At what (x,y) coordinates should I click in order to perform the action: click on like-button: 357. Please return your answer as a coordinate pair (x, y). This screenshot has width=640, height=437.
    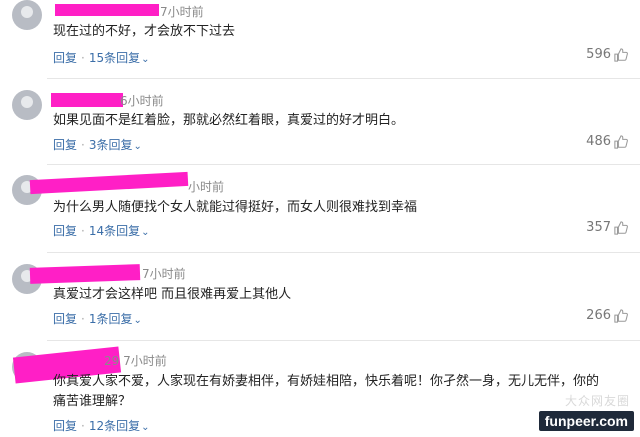
    Looking at the image, I should click on (607, 227).